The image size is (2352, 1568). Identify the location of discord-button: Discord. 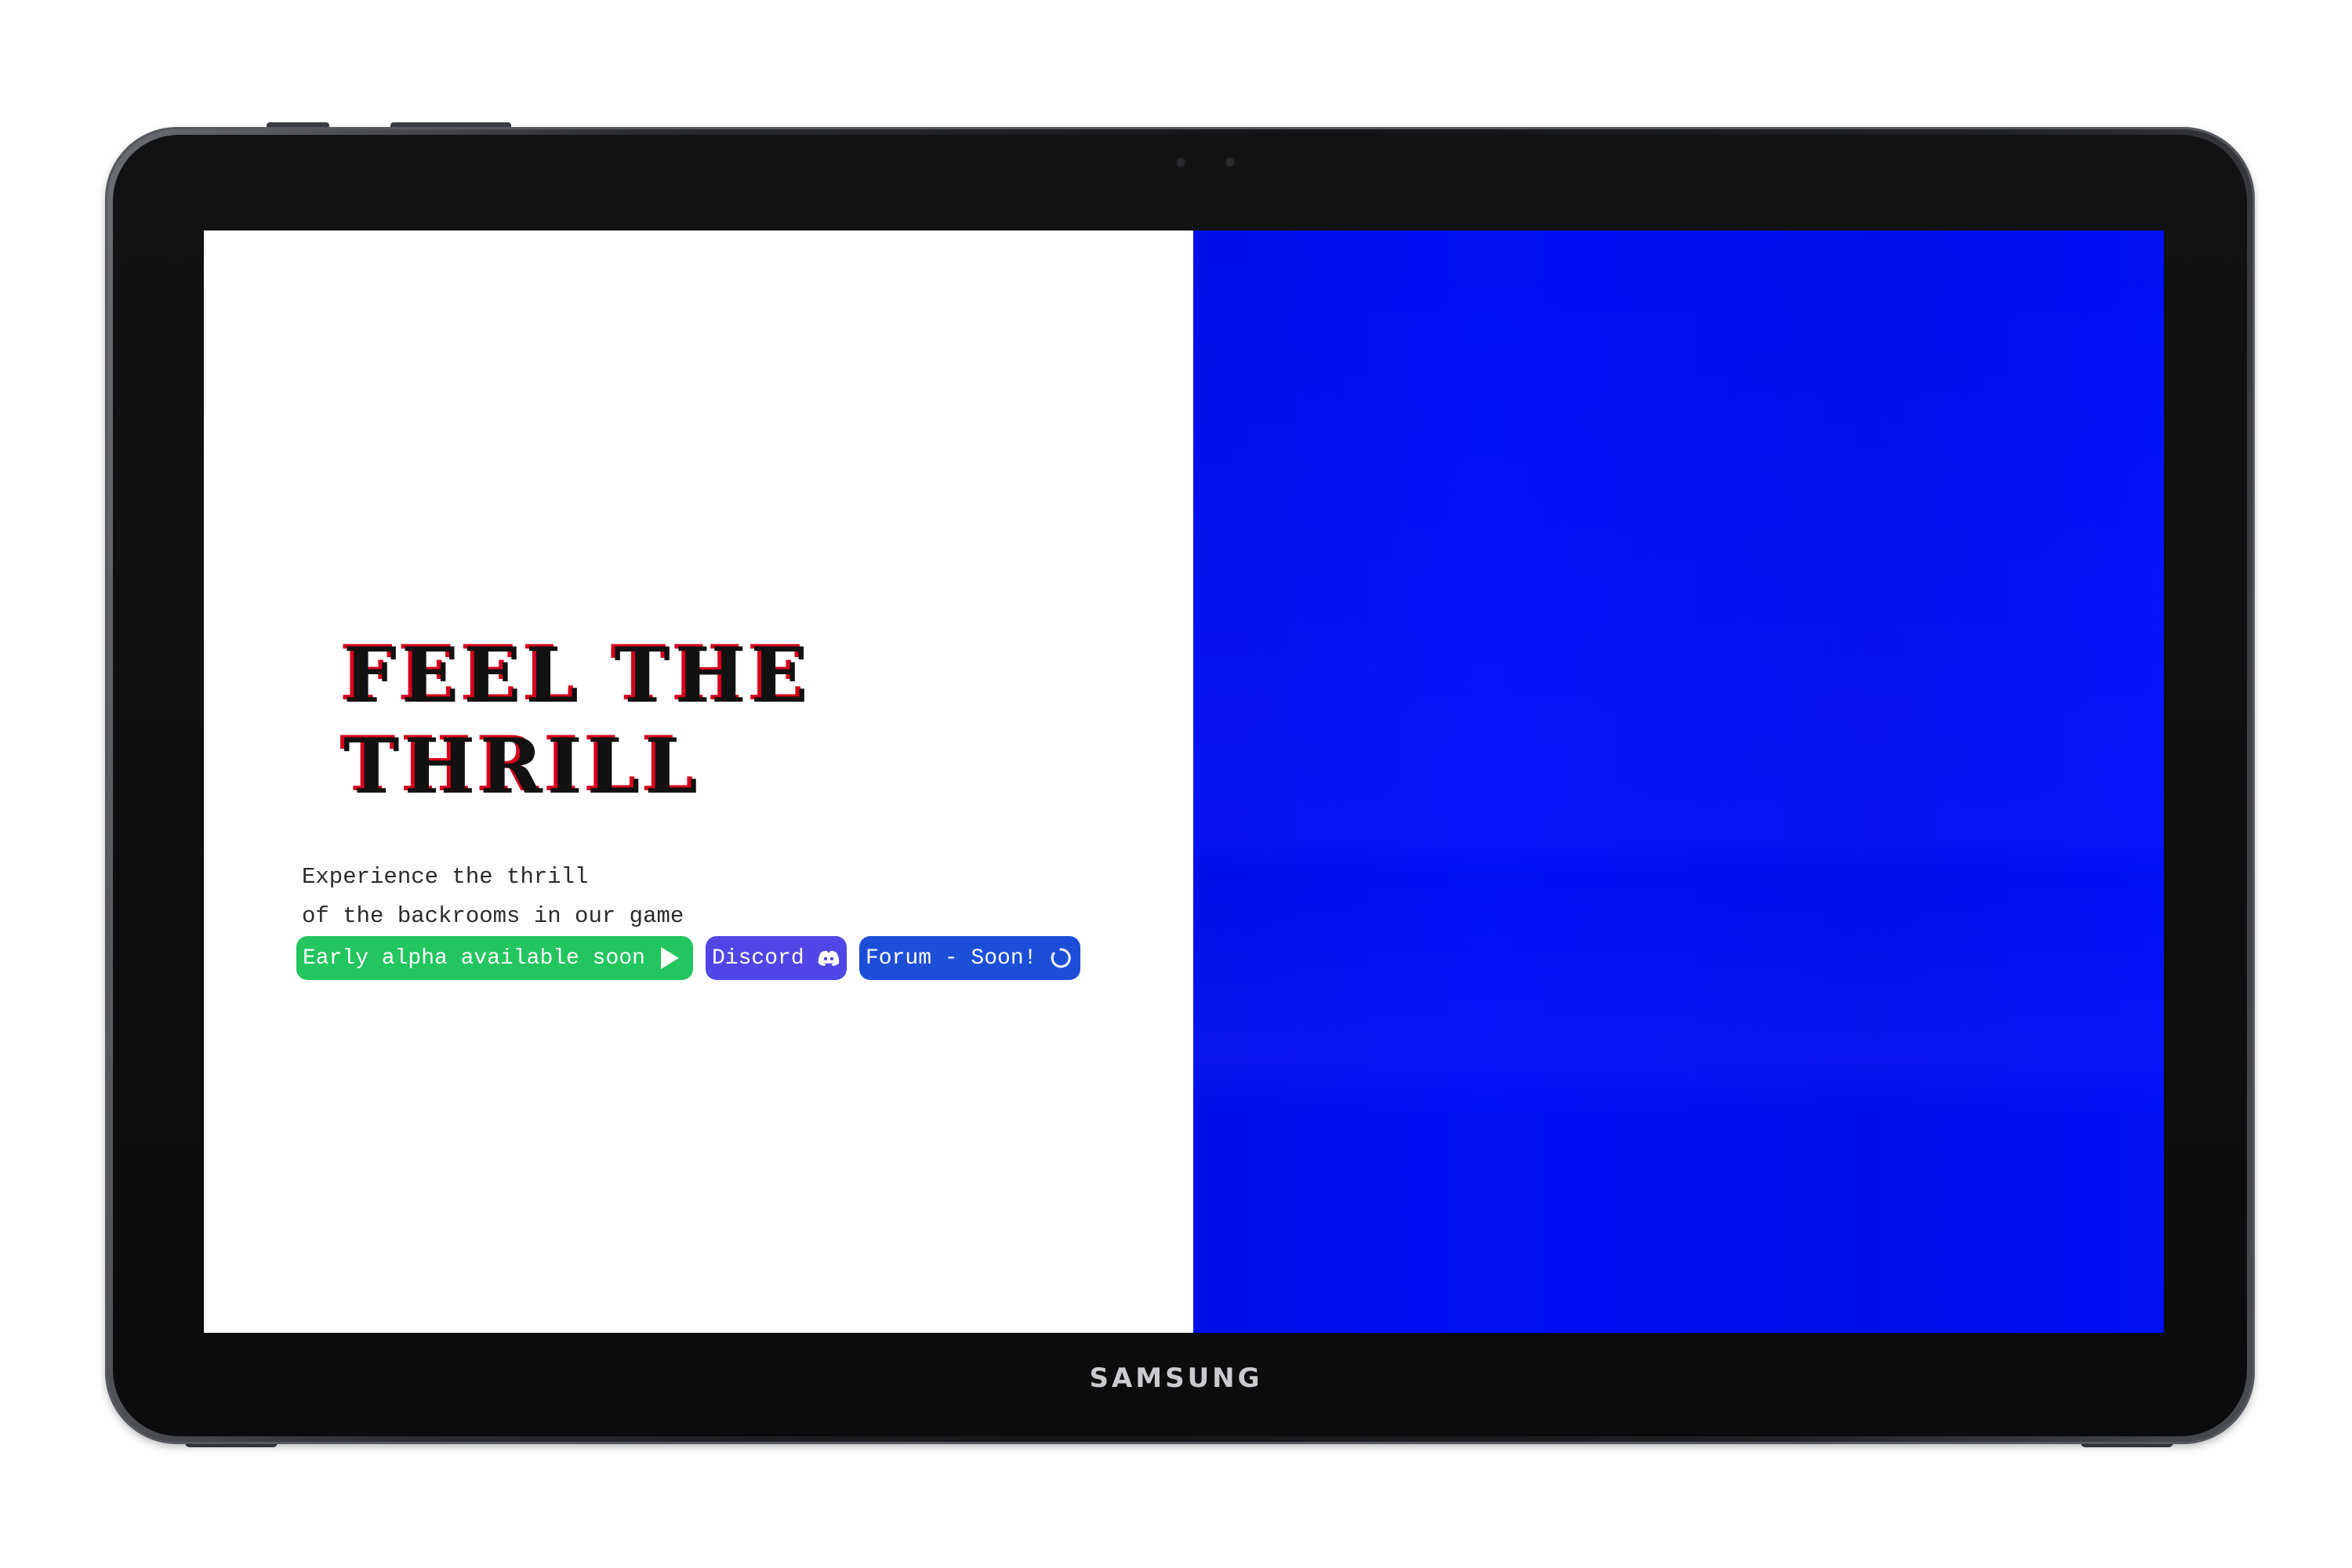
(776, 958).